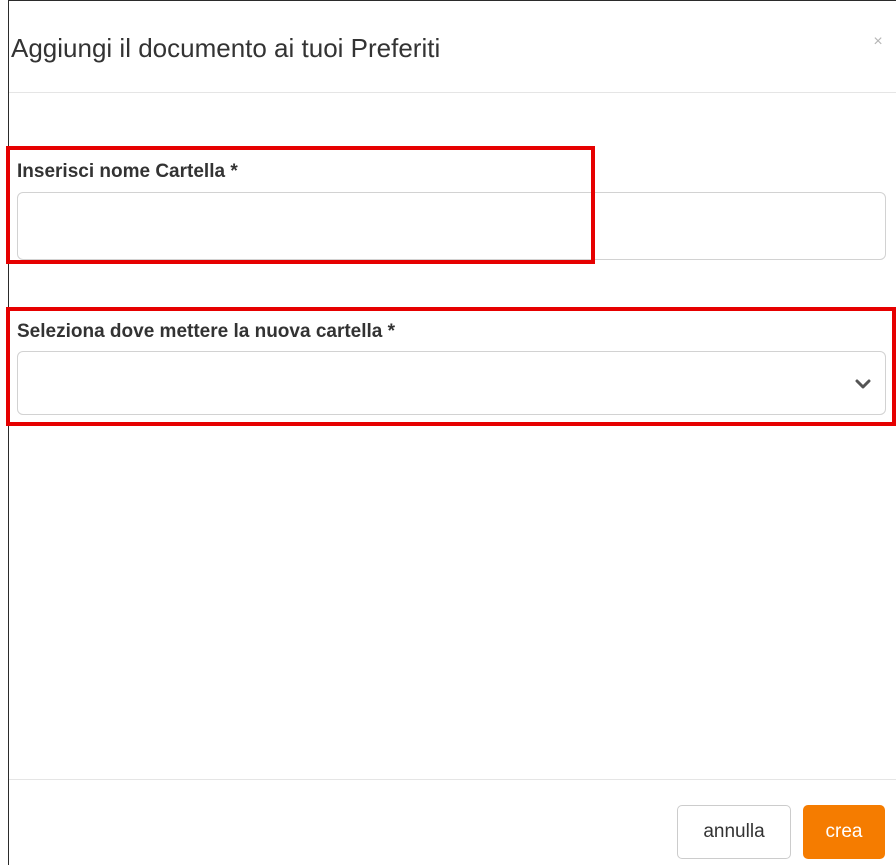 This screenshot has height=866, width=896. Describe the element at coordinates (878, 42) in the screenshot. I see `close-icon: ×` at that location.